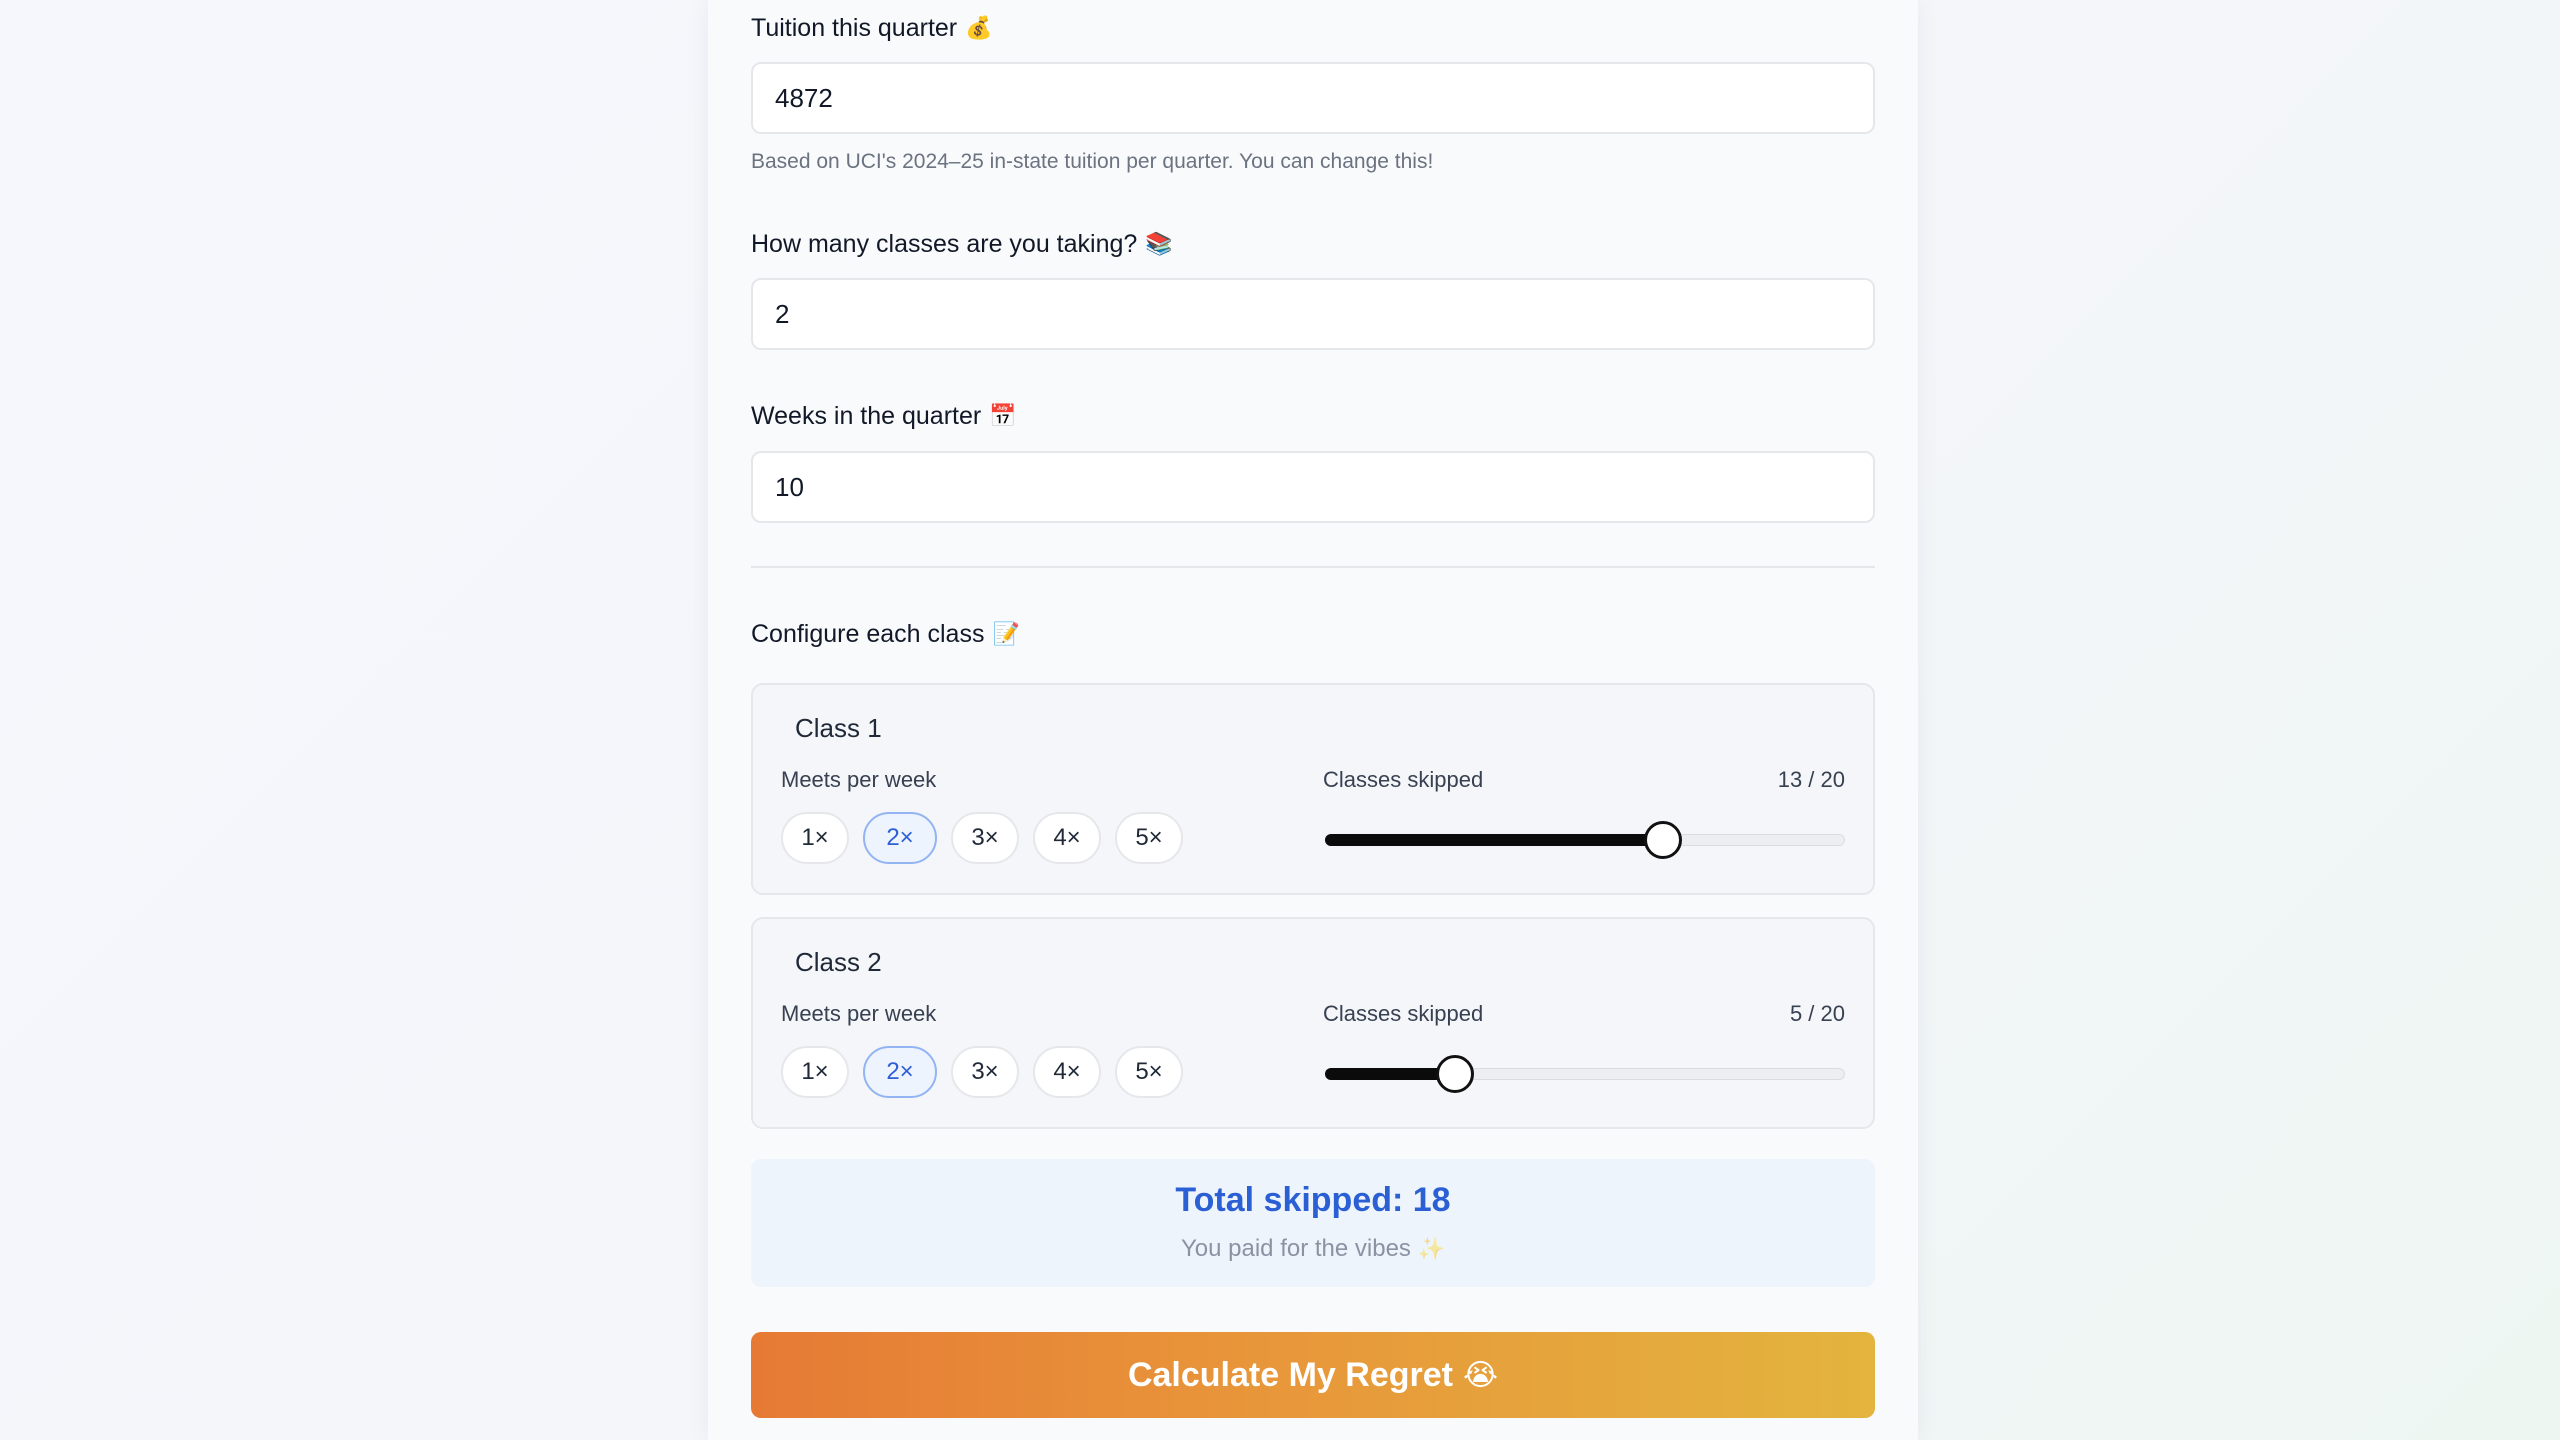 The width and height of the screenshot is (2560, 1440). Describe the element at coordinates (838, 728) in the screenshot. I see `class-title: Class 1` at that location.